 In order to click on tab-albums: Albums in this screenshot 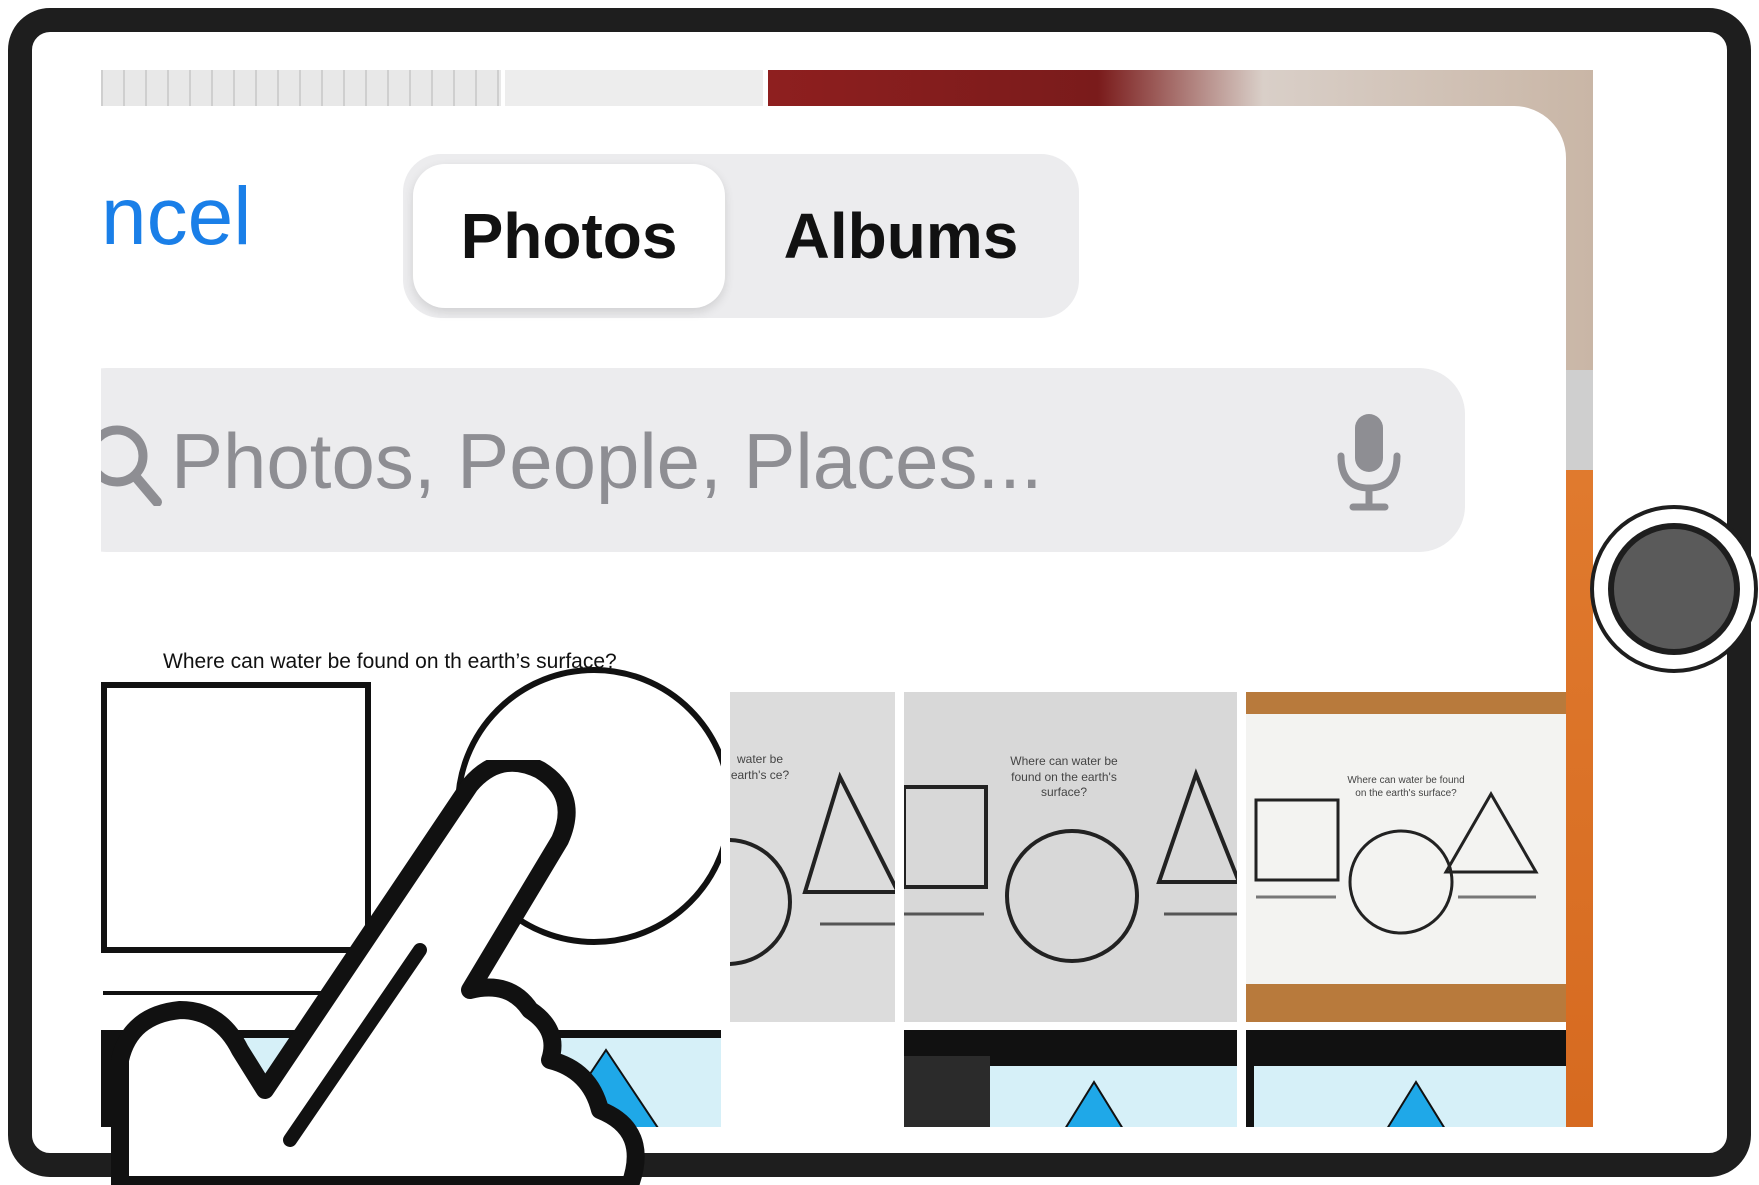, I will do `click(901, 236)`.